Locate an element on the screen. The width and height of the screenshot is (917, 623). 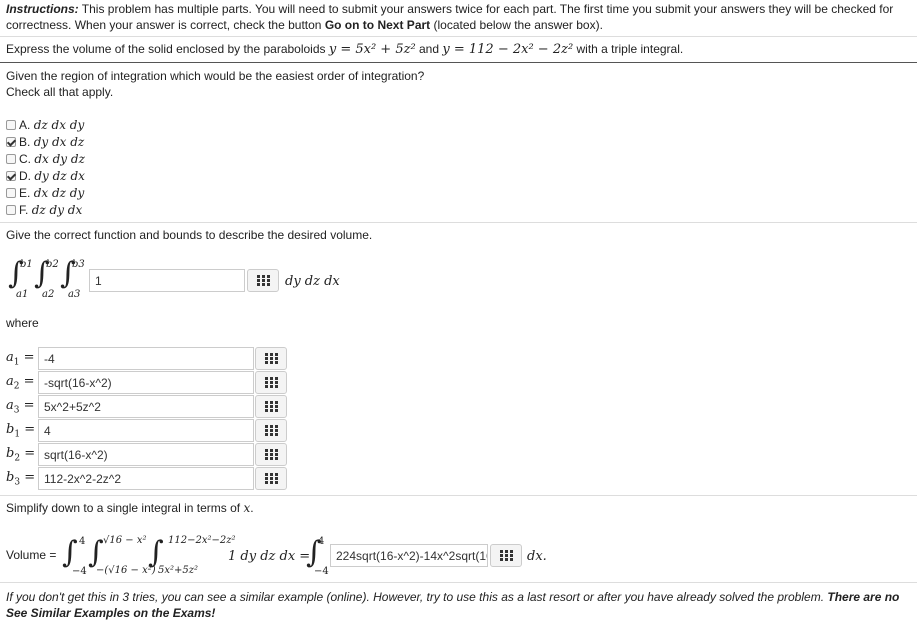
outer-upper: 4 is located at coordinates (82, 541).